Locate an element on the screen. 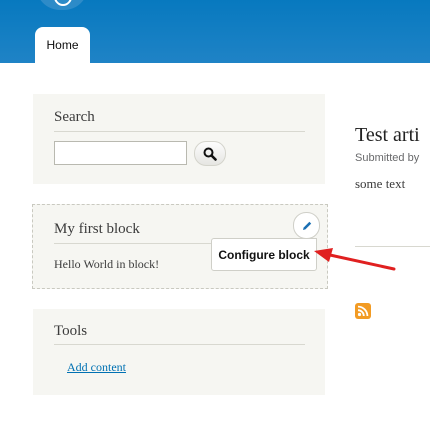 This screenshot has width=430, height=427. annotation-arrow is located at coordinates (355, 259).